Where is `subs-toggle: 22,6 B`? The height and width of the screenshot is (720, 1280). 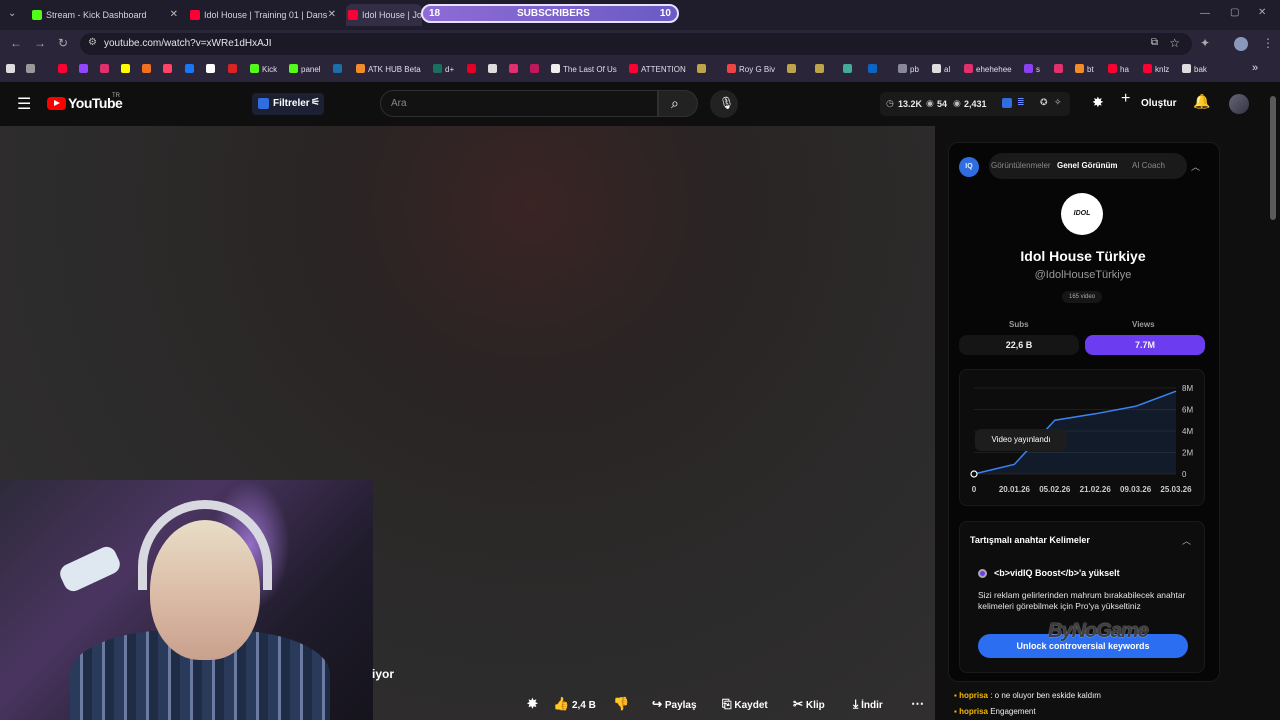
subs-toggle: 22,6 B is located at coordinates (1019, 345).